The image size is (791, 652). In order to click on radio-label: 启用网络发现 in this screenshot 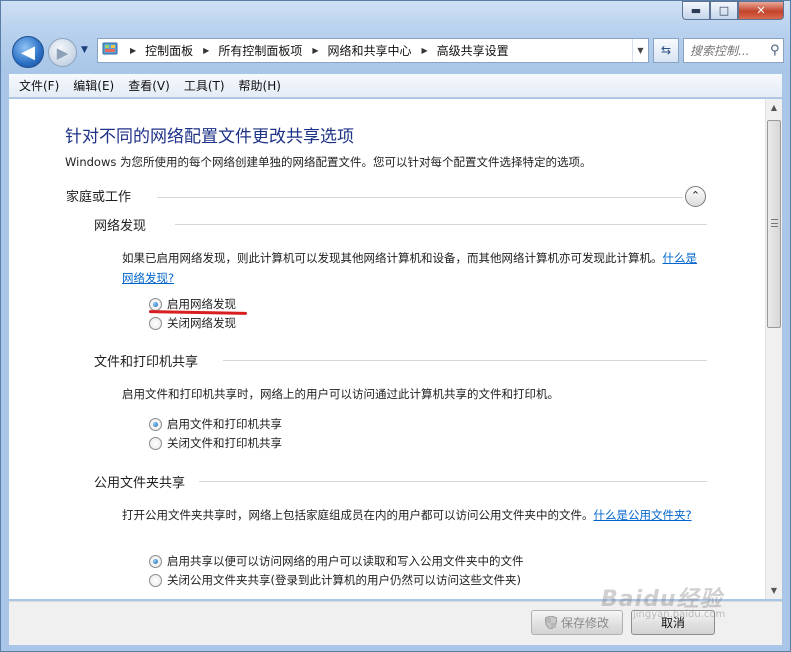, I will do `click(201, 304)`.